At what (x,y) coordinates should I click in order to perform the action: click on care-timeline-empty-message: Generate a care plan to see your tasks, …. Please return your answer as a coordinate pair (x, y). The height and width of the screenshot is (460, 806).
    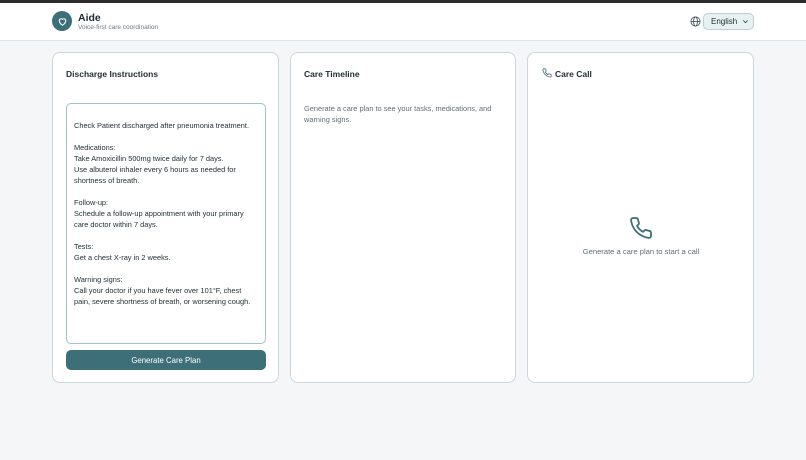
    Looking at the image, I should click on (398, 114).